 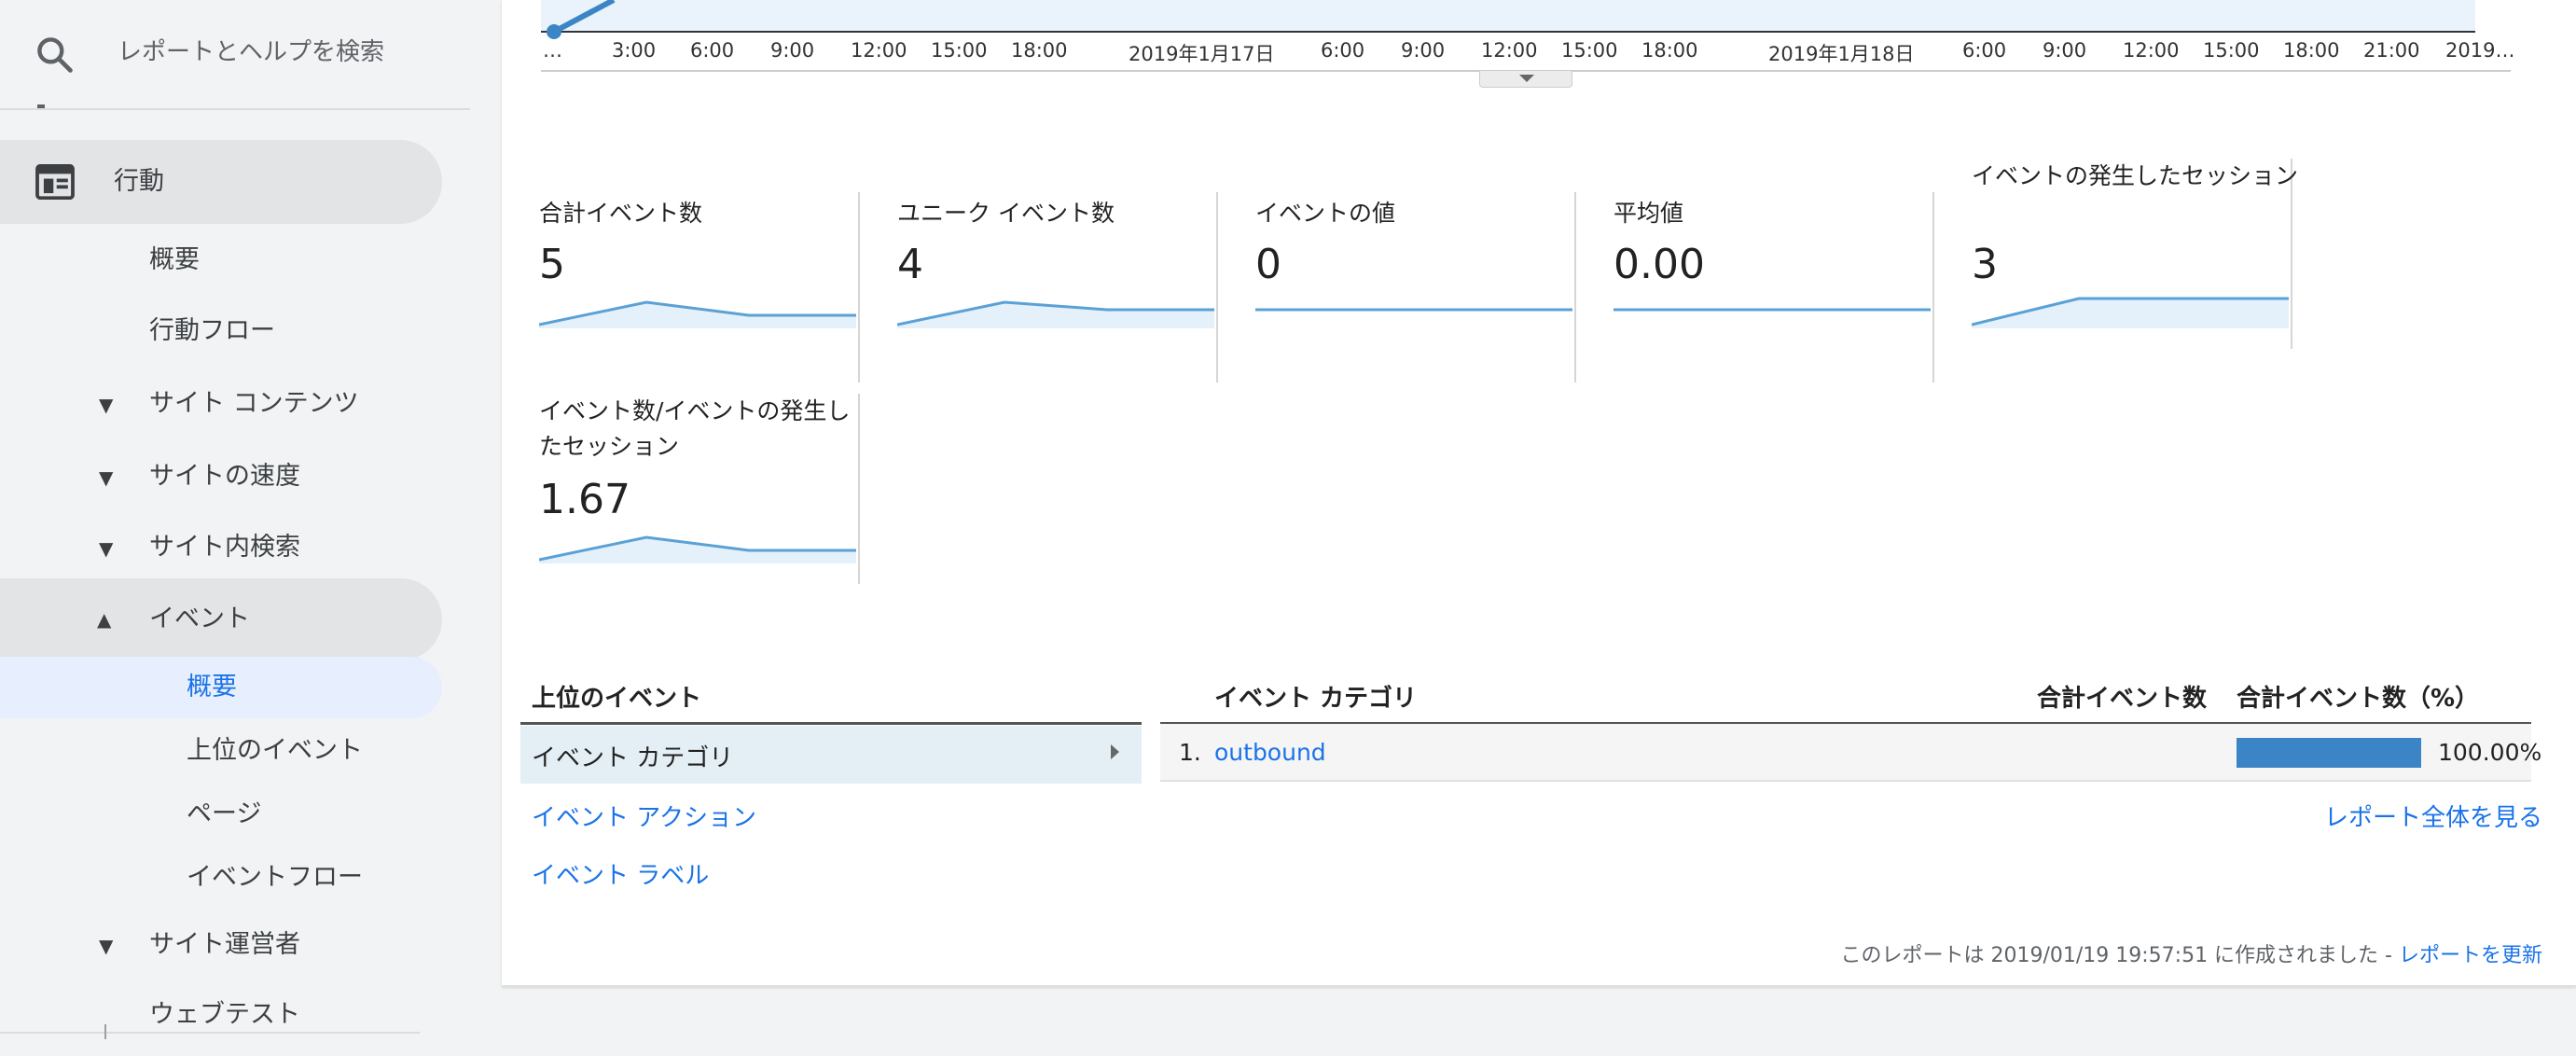 What do you see at coordinates (224, 944) in the screenshot?
I see `sidebar-item-label: サイト運営者` at bounding box center [224, 944].